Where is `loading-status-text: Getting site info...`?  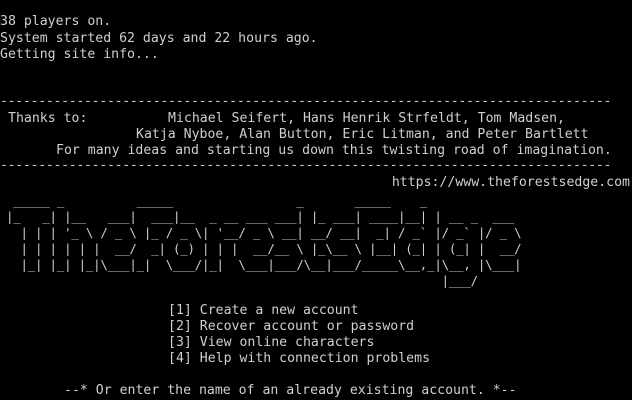 loading-status-text: Getting site info... is located at coordinates (79, 54).